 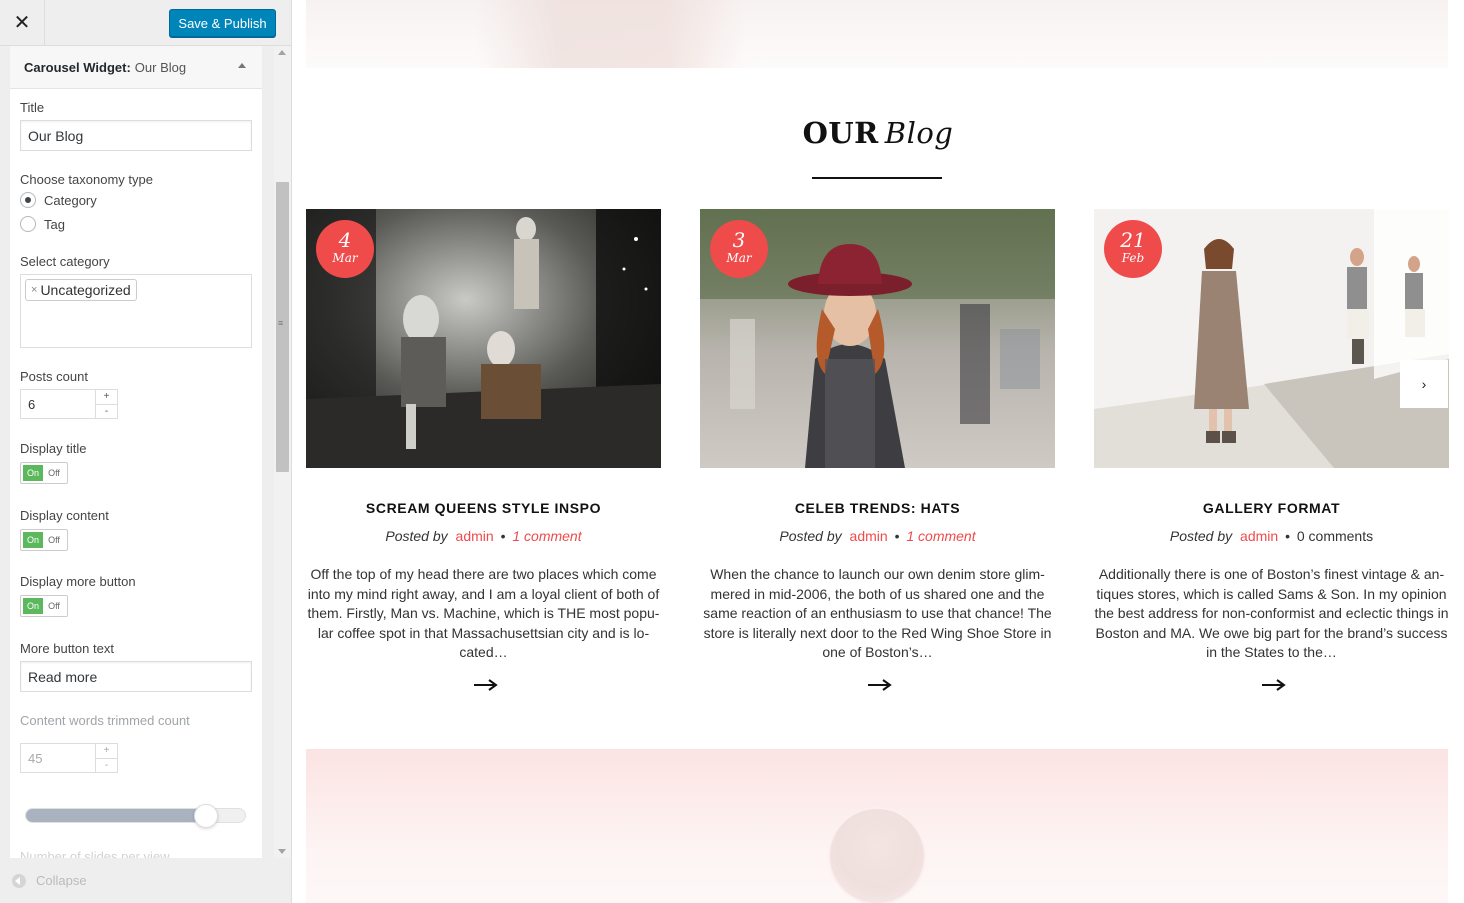 I want to click on more-text-group: More button text Read more, so click(x=136, y=666).